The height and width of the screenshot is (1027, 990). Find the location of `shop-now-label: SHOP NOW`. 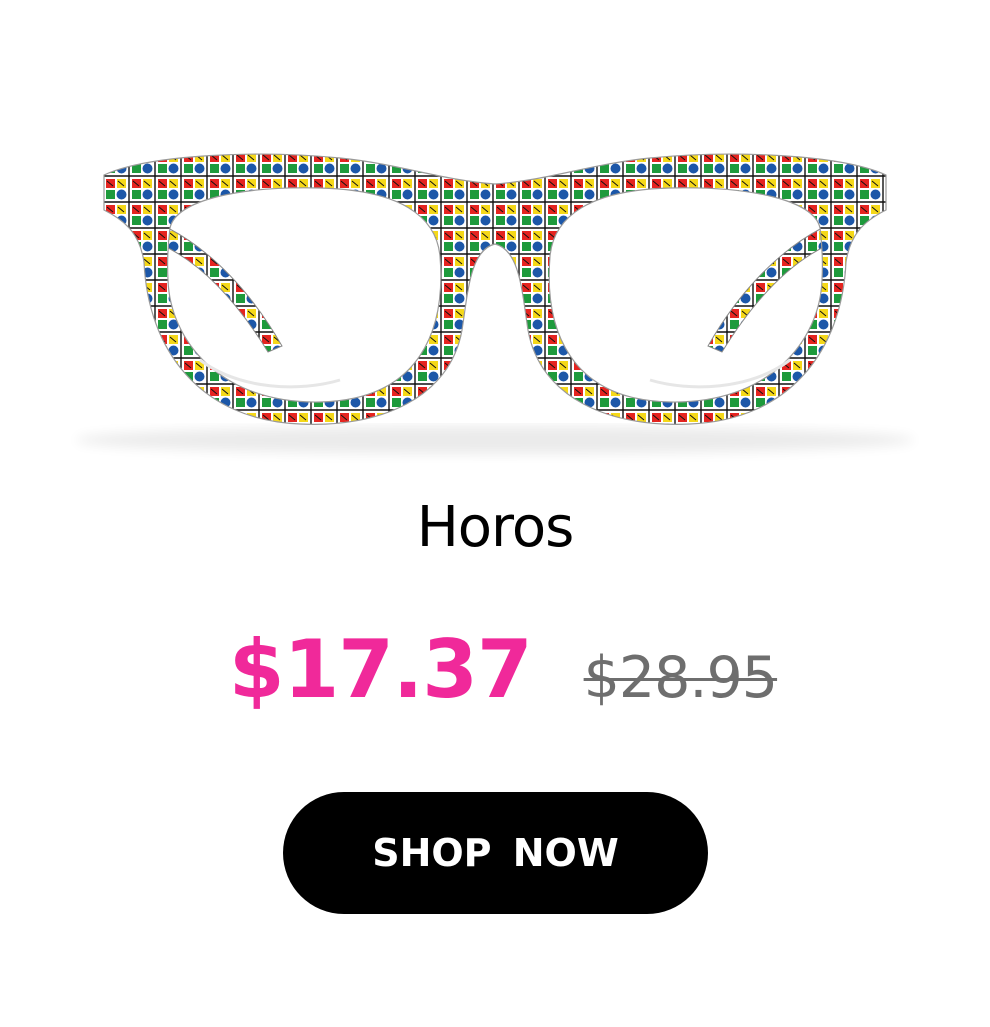

shop-now-label: SHOP NOW is located at coordinates (495, 853).